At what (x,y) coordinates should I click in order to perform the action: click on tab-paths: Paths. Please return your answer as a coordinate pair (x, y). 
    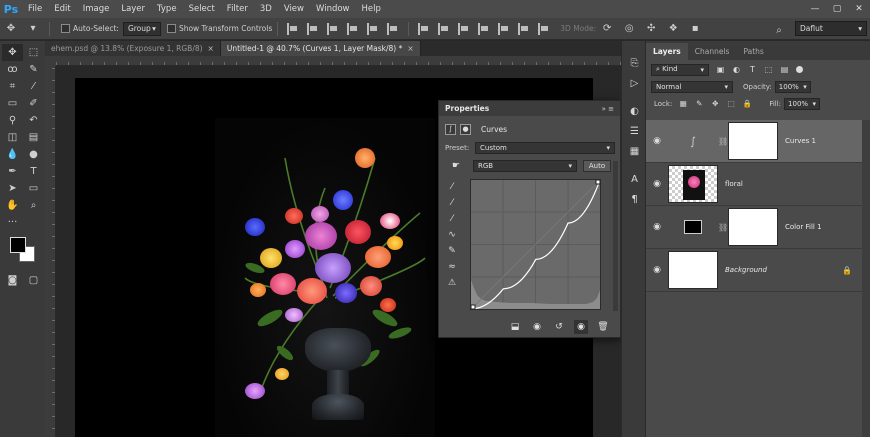
    Looking at the image, I should click on (753, 51).